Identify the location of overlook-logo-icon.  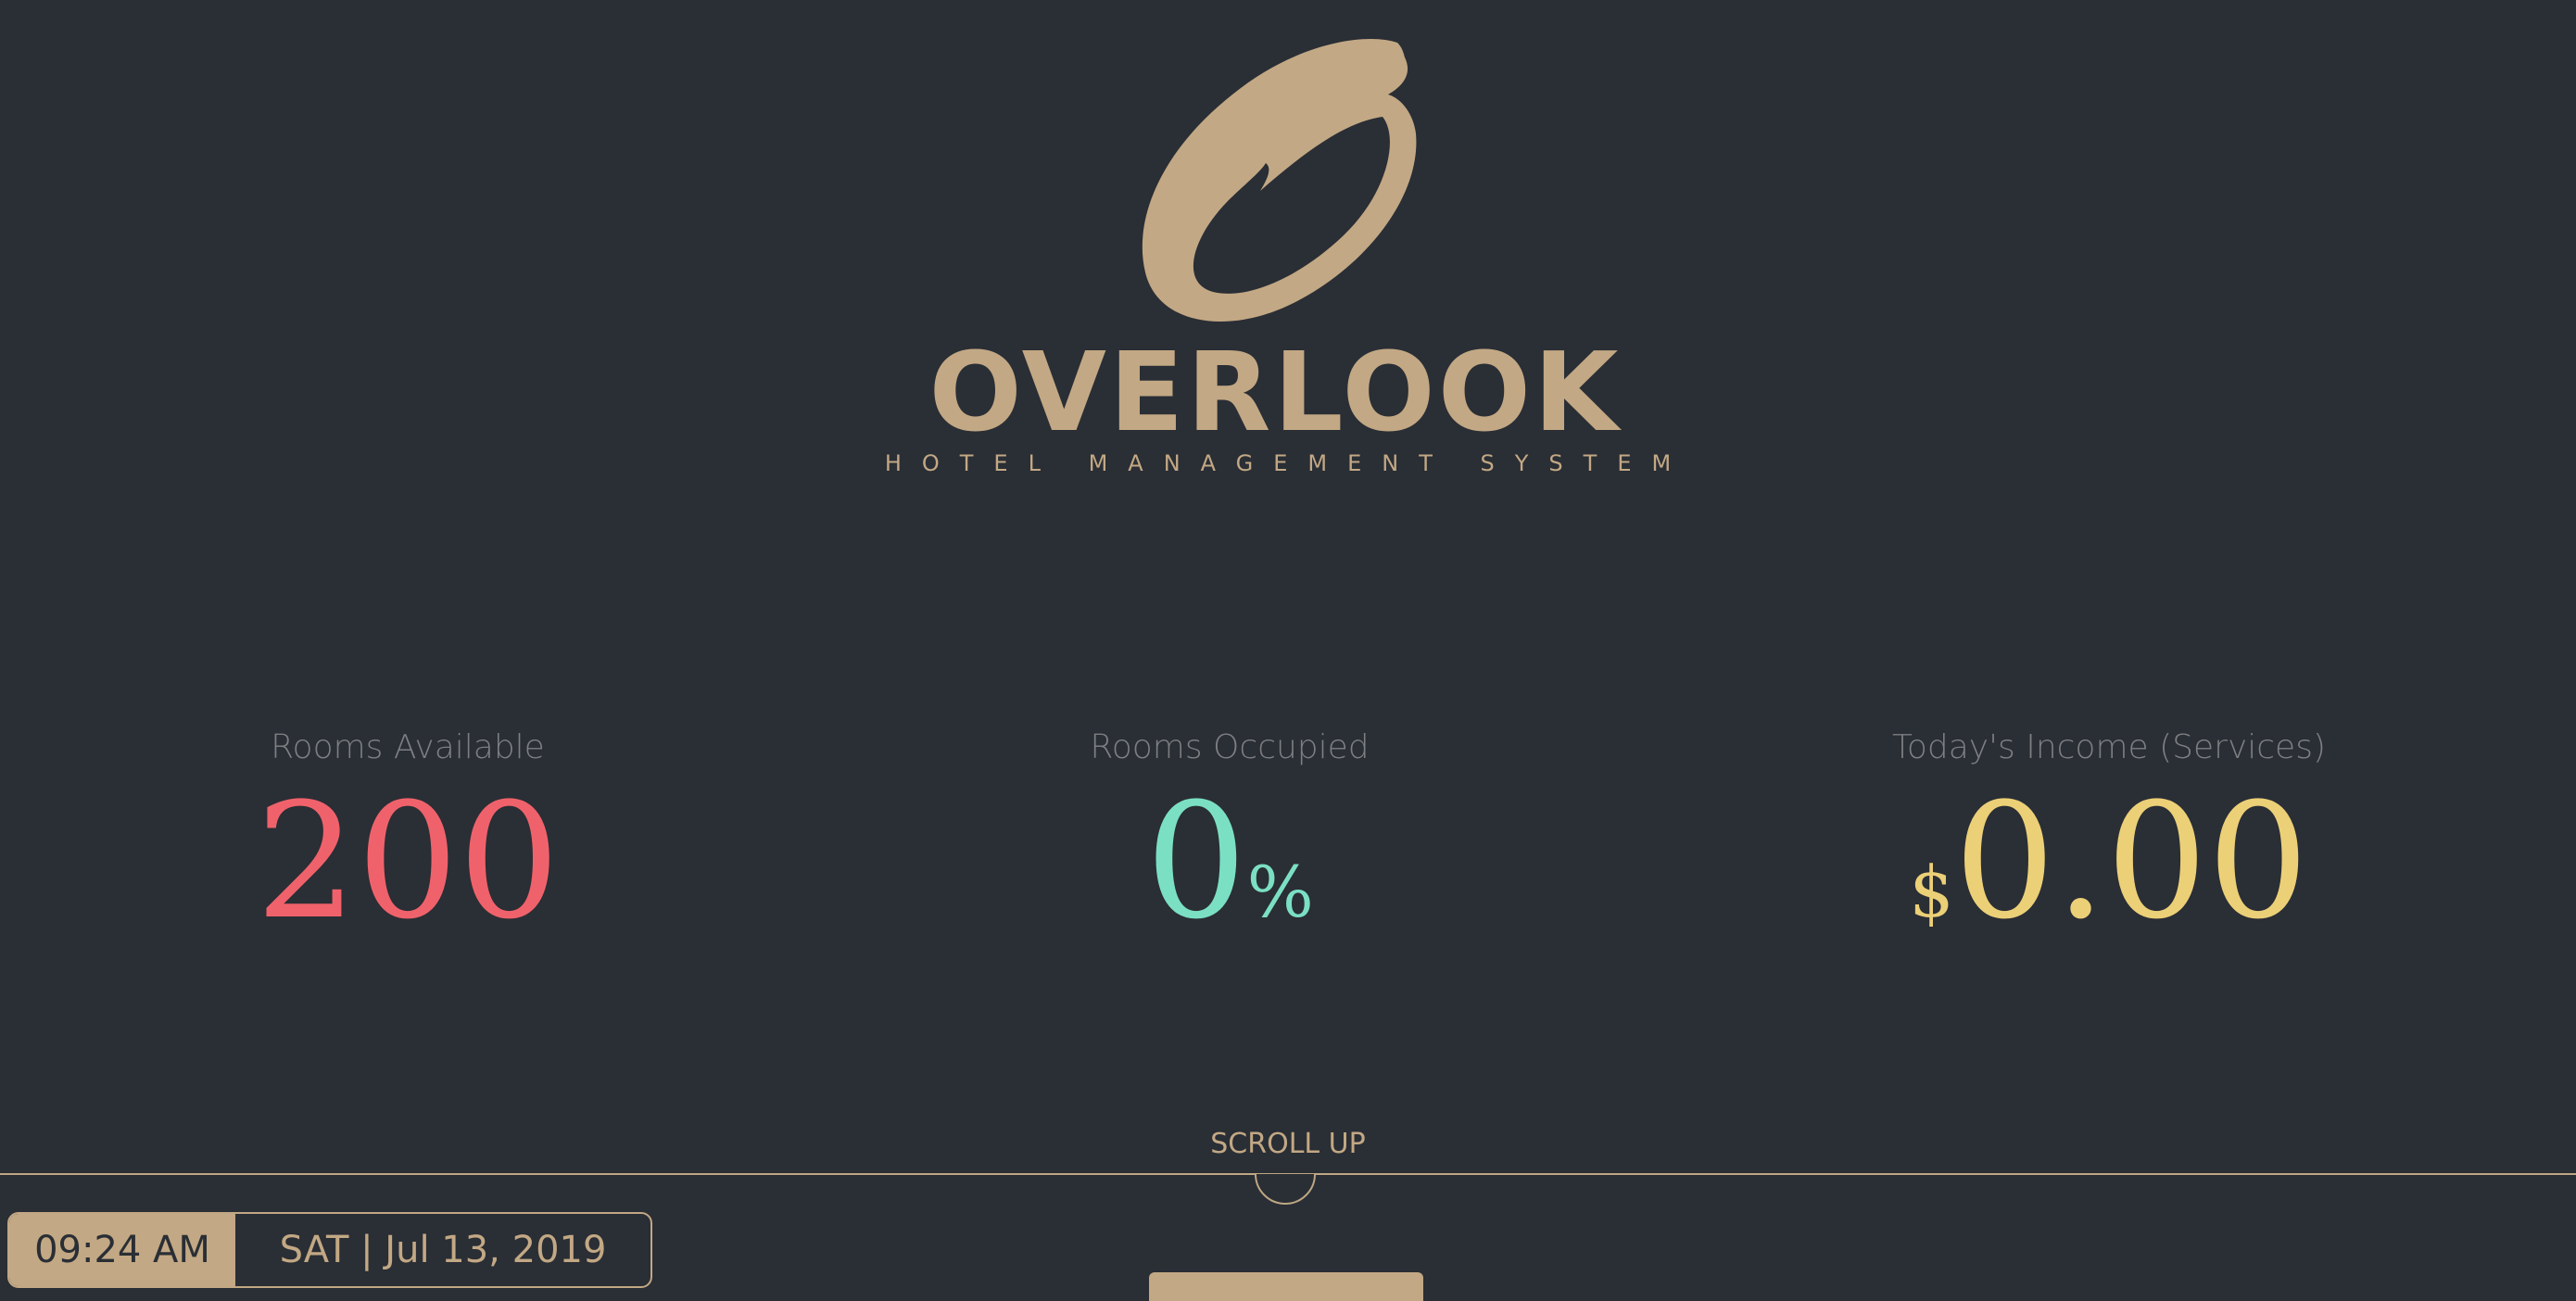
(1280, 180).